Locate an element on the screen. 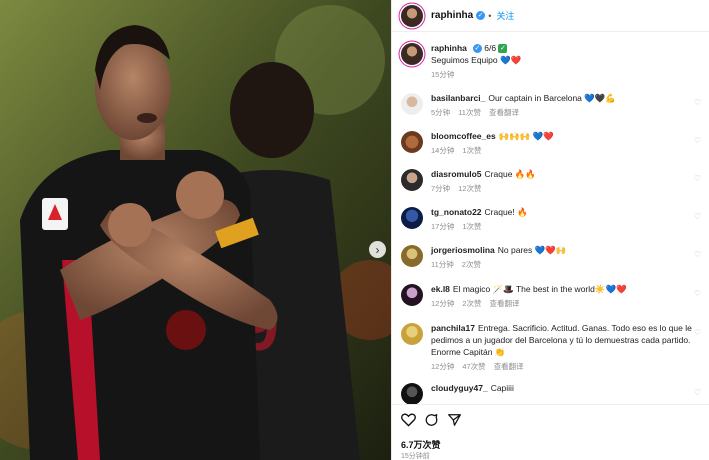 This screenshot has height=460, width=709. comment-item: bloomcoffee_es 🙌🙌🙌 💙❤️ 14分钟 1次赞 ♡ is located at coordinates (551, 143).